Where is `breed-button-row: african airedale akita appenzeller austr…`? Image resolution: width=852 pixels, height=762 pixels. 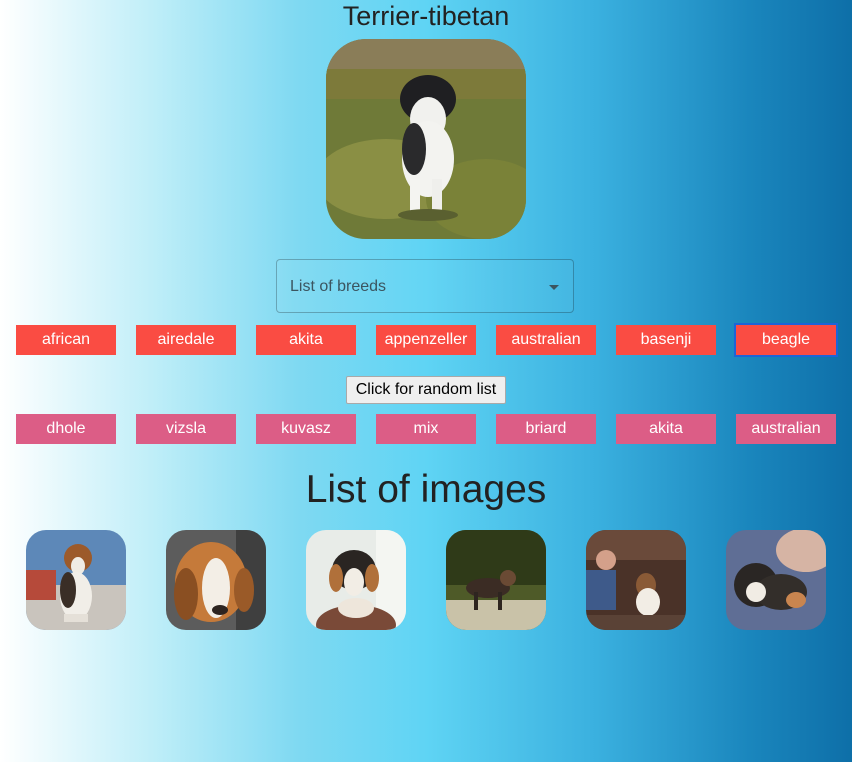
breed-button-row: african airedale akita appenzeller austr… is located at coordinates (426, 340).